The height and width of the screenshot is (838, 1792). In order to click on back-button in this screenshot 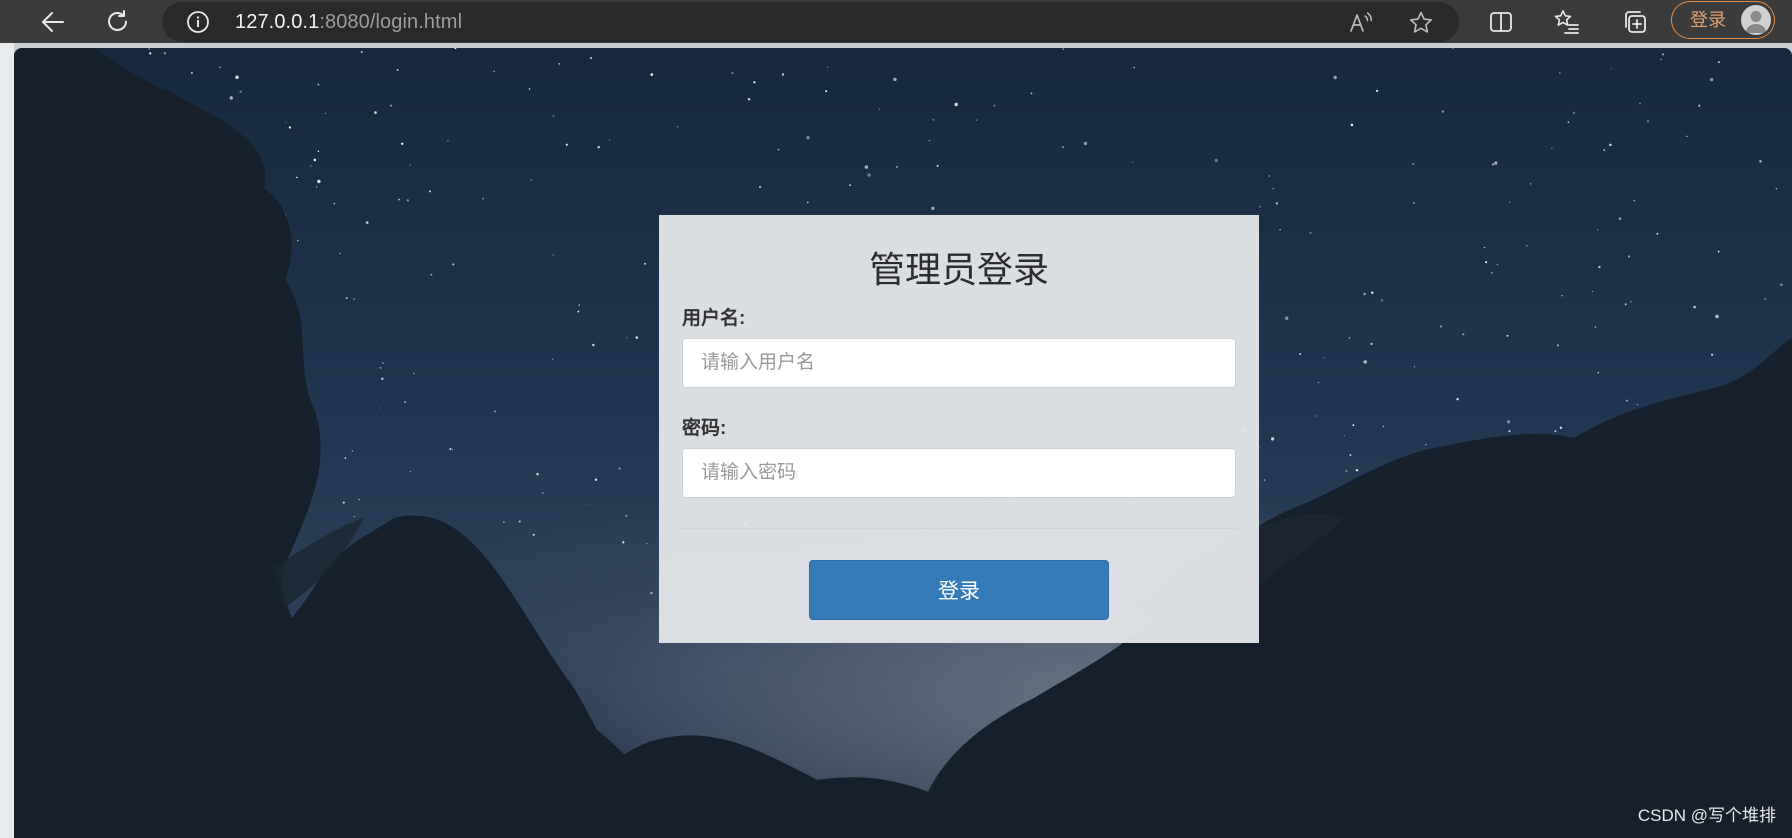, I will do `click(53, 22)`.